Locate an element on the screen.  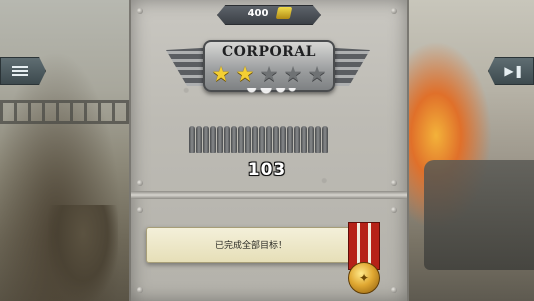
medal-icon: ✦ is located at coordinates (364, 278).